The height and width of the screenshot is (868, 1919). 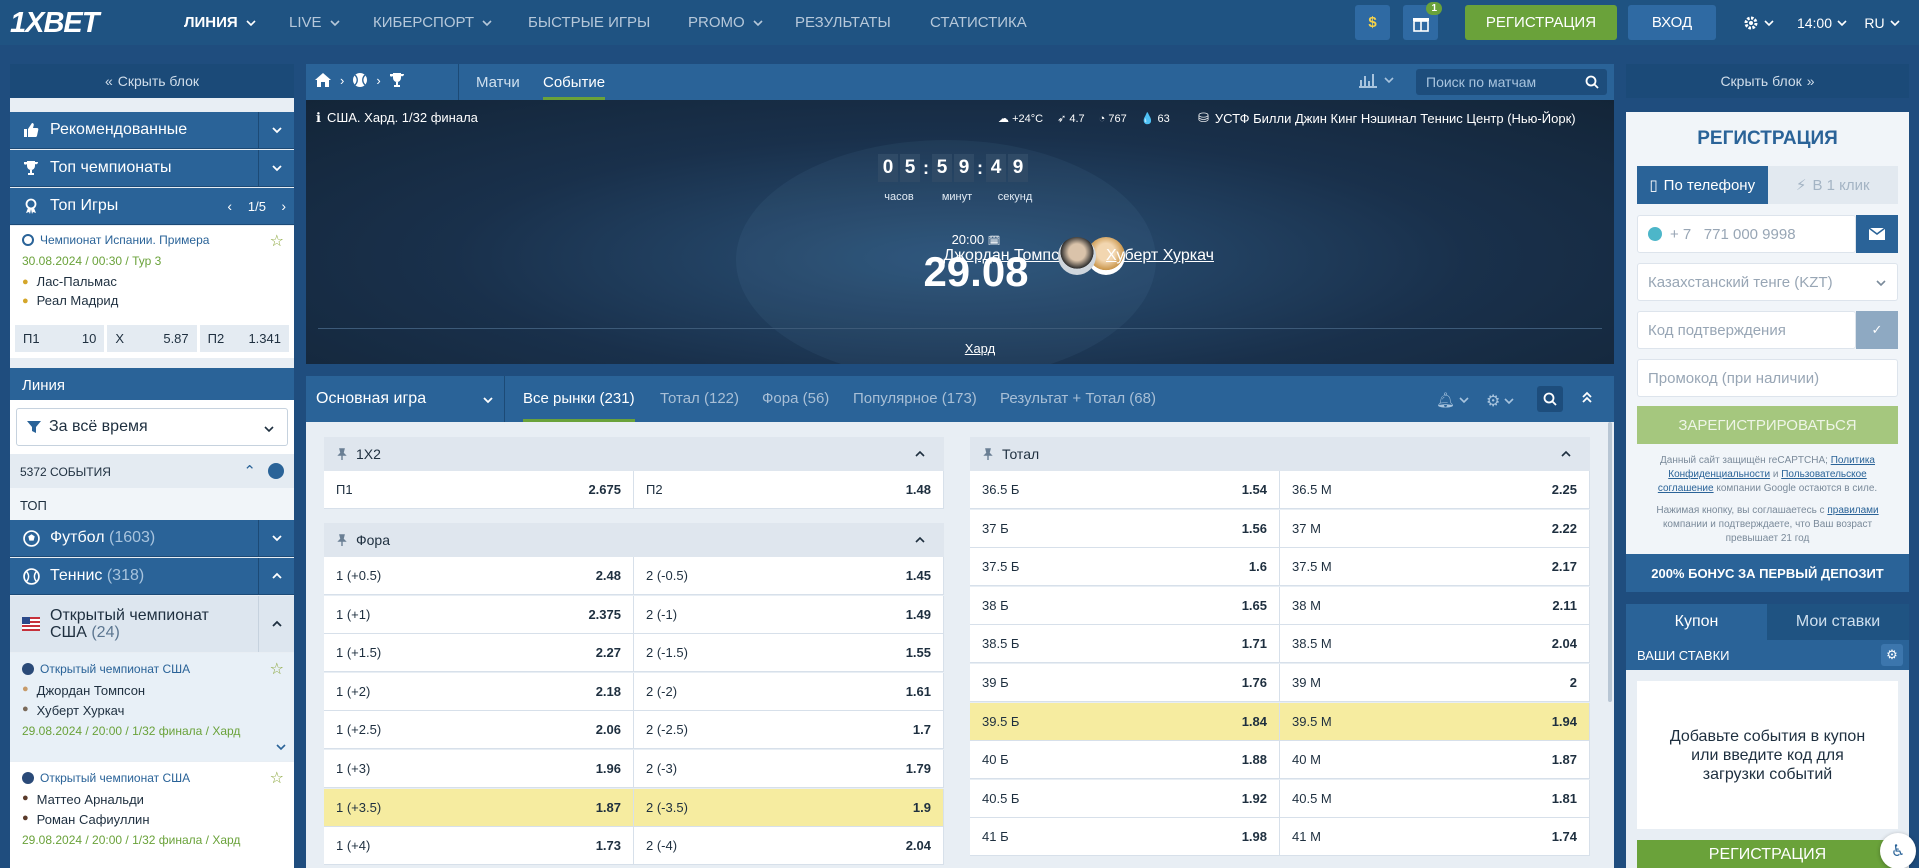 What do you see at coordinates (1746, 330) in the screenshot?
I see `confirmation-code-input: Код подтверждения` at bounding box center [1746, 330].